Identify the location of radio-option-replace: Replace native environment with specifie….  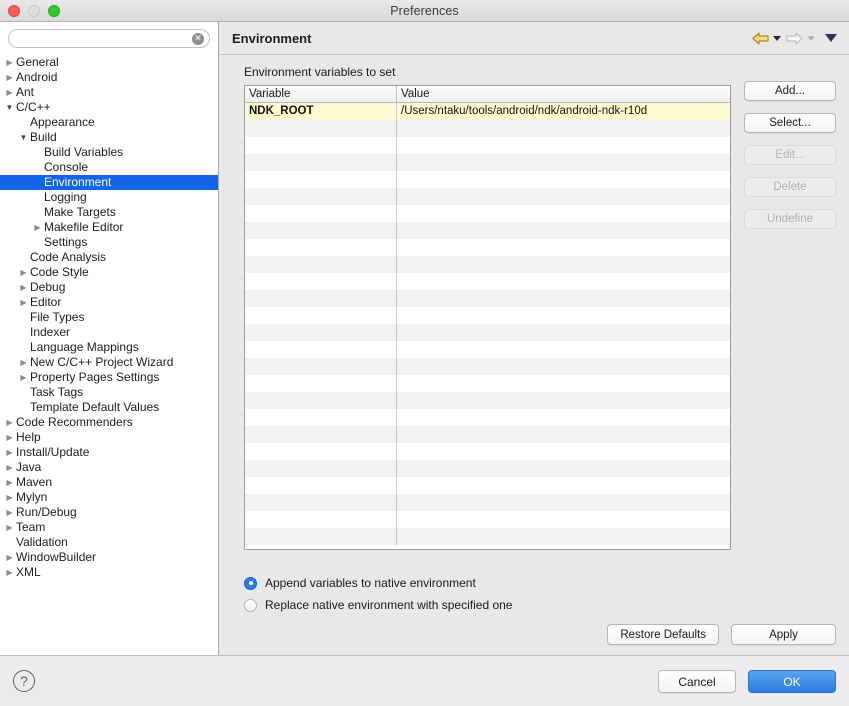
(546, 605).